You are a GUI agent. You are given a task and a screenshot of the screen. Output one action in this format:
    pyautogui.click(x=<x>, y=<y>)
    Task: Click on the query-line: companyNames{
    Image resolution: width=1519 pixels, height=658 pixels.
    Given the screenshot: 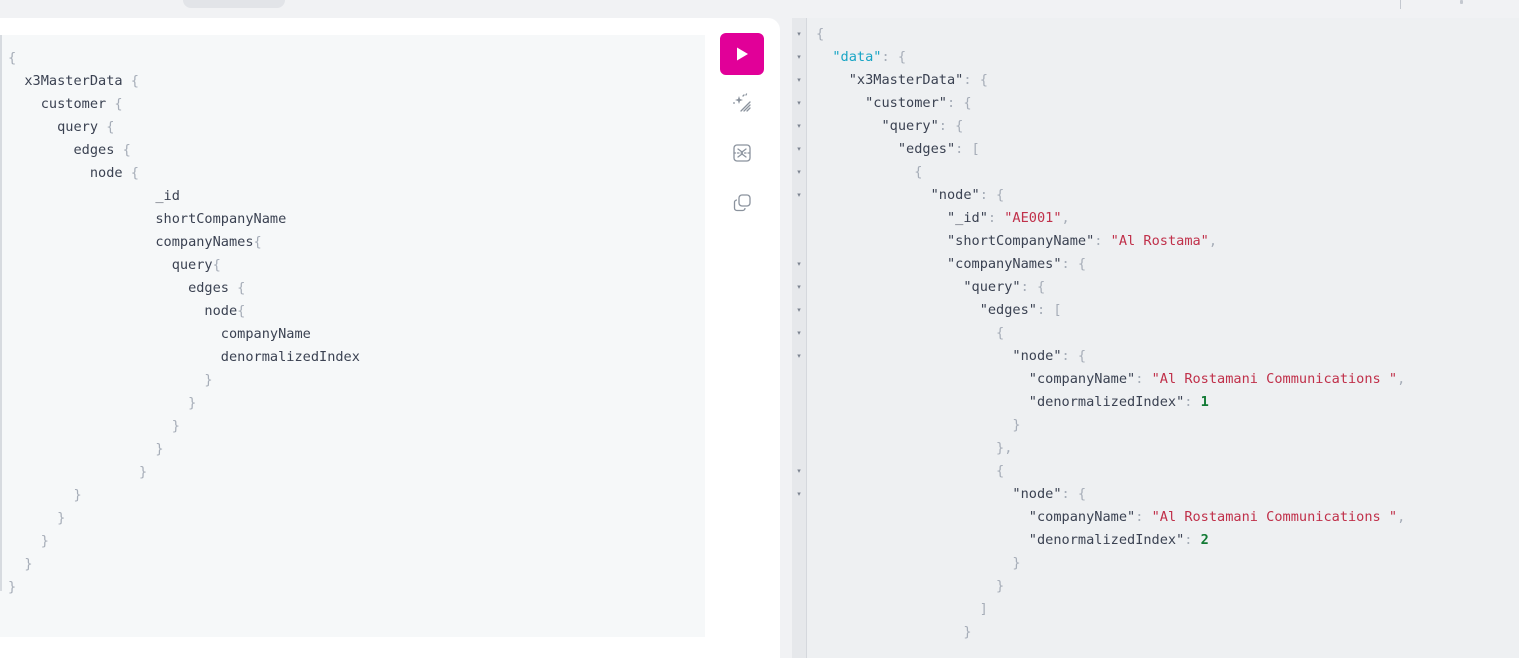 What is the action you would take?
    pyautogui.click(x=208, y=242)
    